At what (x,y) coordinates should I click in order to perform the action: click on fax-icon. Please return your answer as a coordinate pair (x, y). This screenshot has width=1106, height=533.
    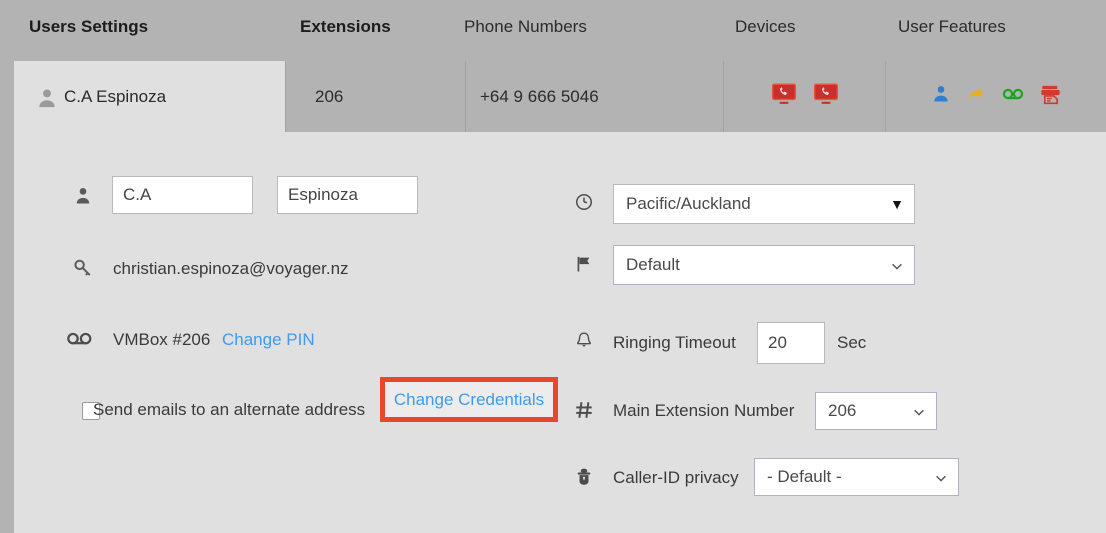
    Looking at the image, I should click on (1050, 97).